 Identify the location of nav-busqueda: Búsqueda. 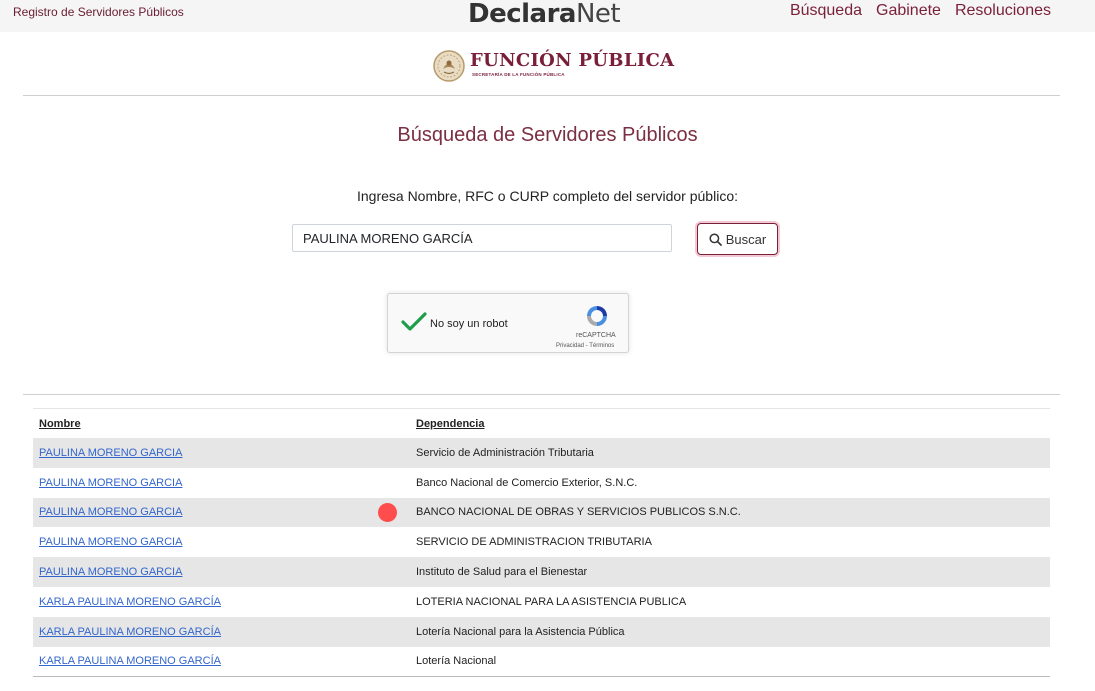
(826, 11).